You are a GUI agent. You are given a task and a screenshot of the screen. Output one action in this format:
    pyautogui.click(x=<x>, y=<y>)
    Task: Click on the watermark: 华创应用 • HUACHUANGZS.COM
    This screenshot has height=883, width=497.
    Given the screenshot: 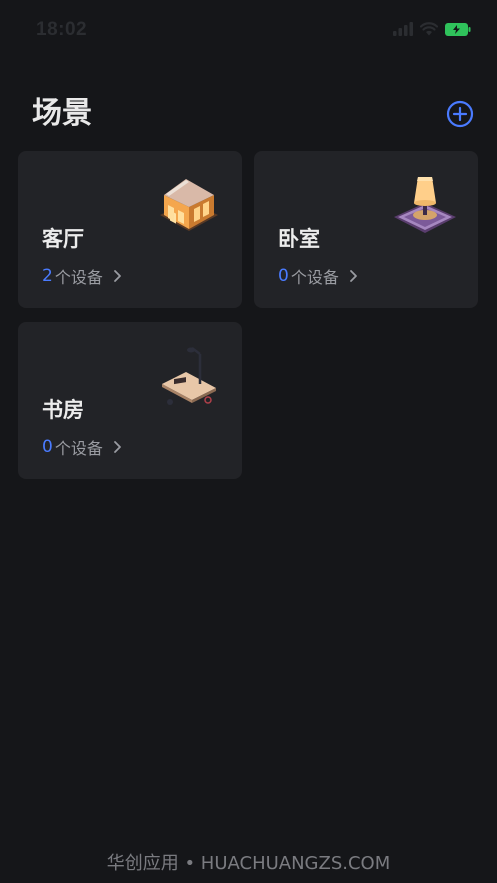 What is the action you would take?
    pyautogui.click(x=248, y=863)
    